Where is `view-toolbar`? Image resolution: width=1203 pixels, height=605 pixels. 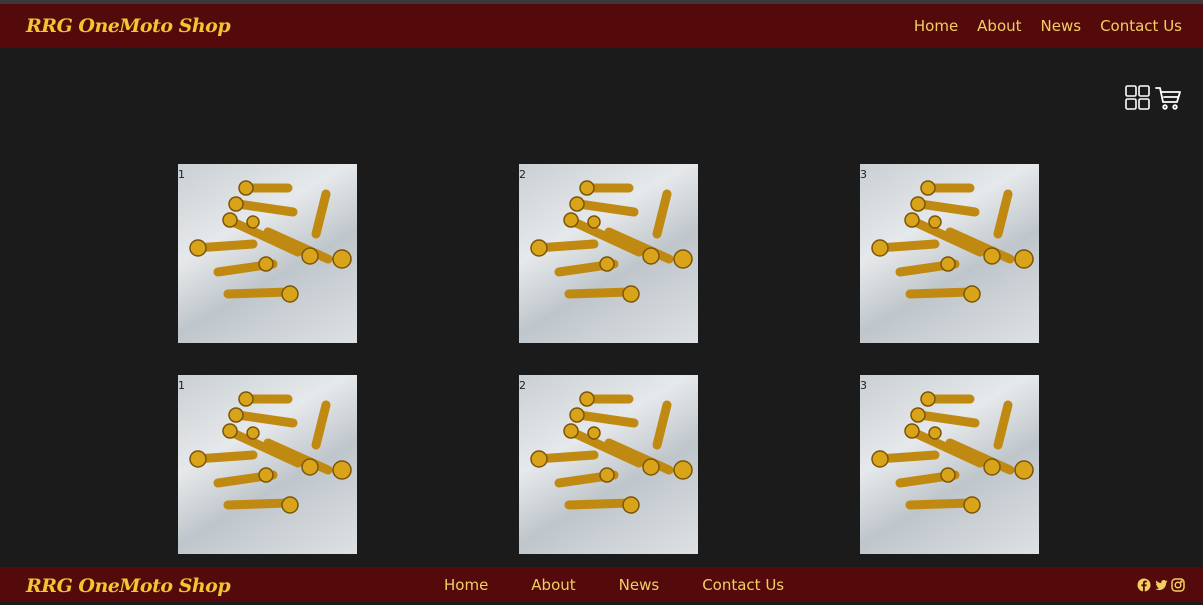
view-toolbar is located at coordinates (1153, 99).